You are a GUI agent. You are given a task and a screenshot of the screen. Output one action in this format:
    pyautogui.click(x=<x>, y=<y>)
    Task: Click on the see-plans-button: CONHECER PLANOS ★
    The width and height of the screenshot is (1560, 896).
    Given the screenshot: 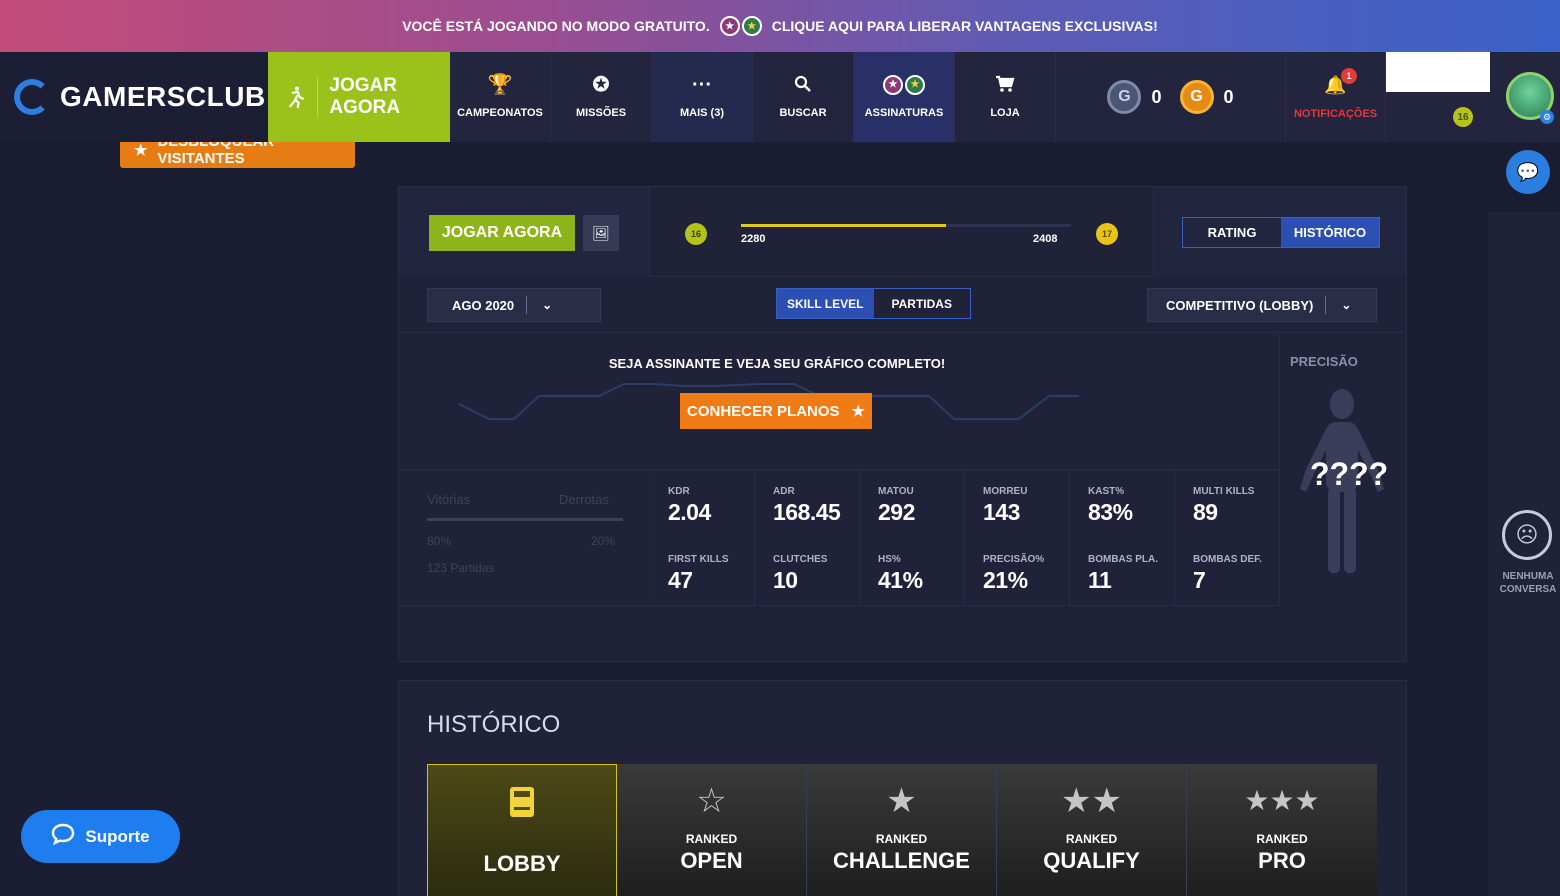 What is the action you would take?
    pyautogui.click(x=776, y=411)
    